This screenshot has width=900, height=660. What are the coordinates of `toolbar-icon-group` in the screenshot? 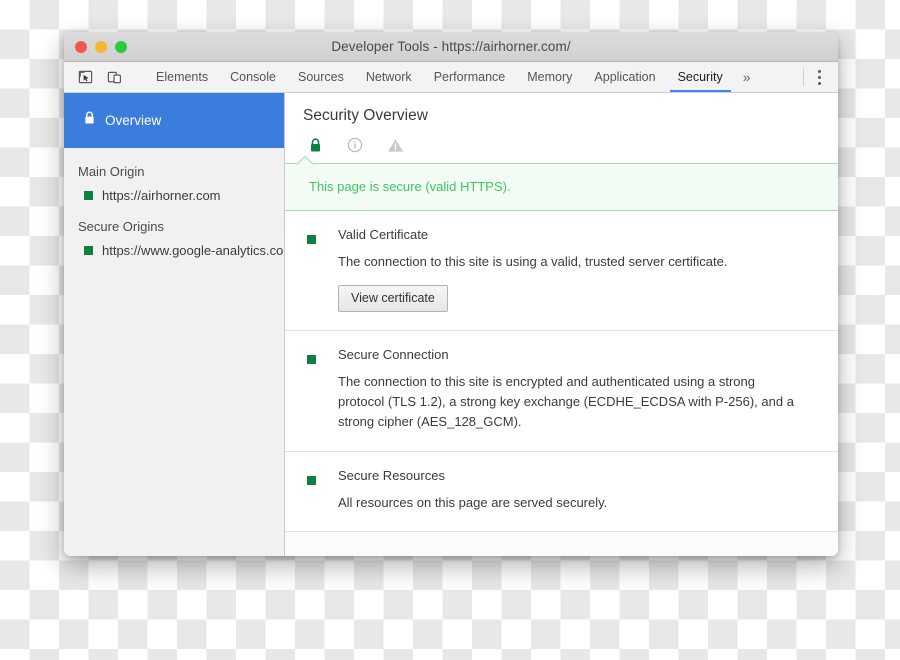 It's located at (104, 77).